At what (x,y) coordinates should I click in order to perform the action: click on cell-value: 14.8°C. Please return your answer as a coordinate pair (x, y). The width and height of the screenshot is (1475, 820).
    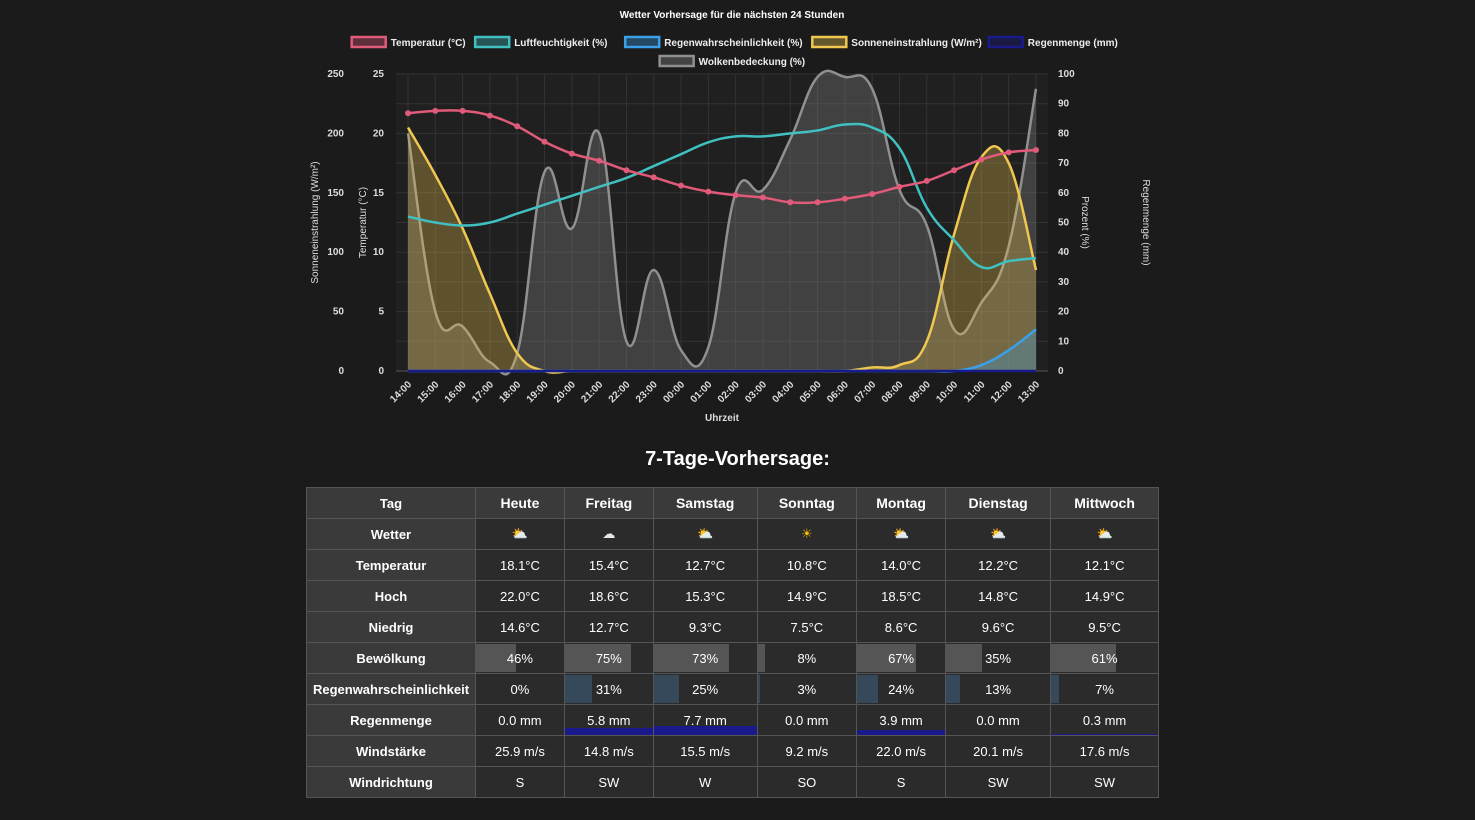
    Looking at the image, I should click on (998, 596).